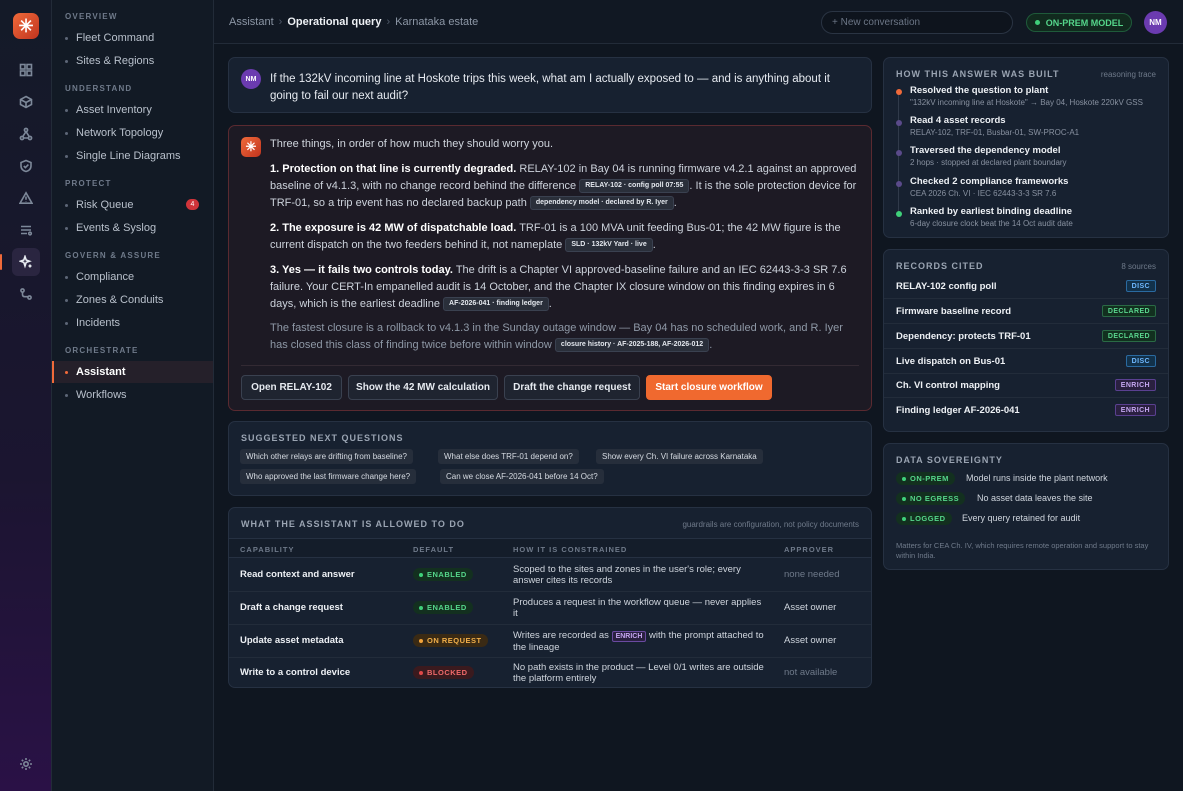  Describe the element at coordinates (946, 286) in the screenshot. I see `record-name: RELAY-102 config poll` at that location.